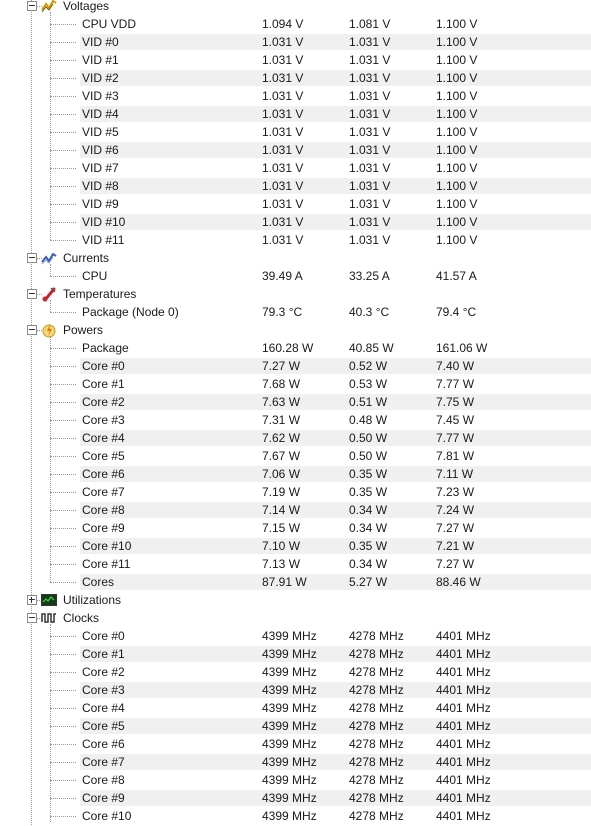  What do you see at coordinates (295, 186) in the screenshot?
I see `sensor-row: VID #8 1.031 V 1.031 V 1.100 V` at bounding box center [295, 186].